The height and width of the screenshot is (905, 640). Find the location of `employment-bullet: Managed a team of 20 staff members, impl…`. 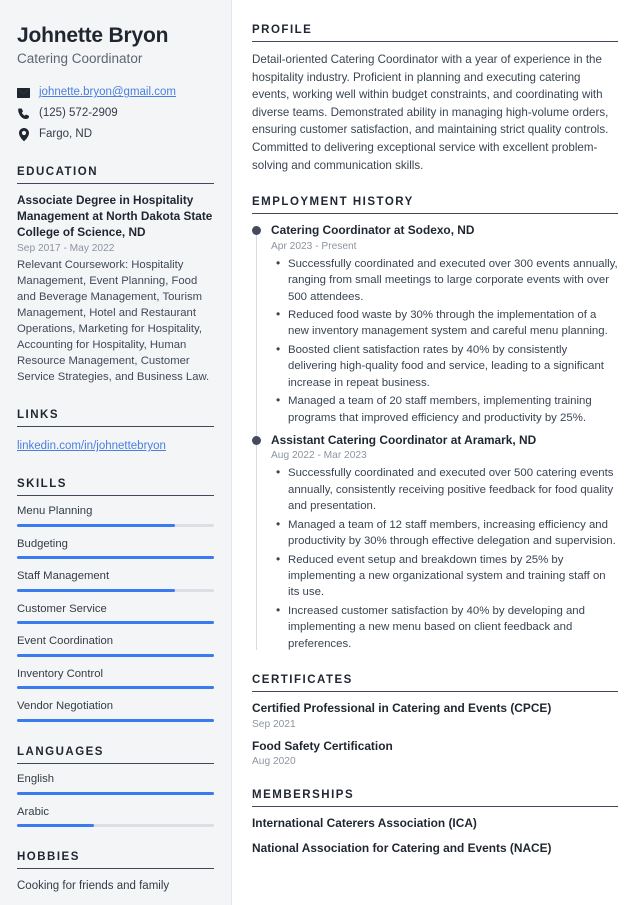

employment-bullet: Managed a team of 20 staff members, impl… is located at coordinates (447, 409).